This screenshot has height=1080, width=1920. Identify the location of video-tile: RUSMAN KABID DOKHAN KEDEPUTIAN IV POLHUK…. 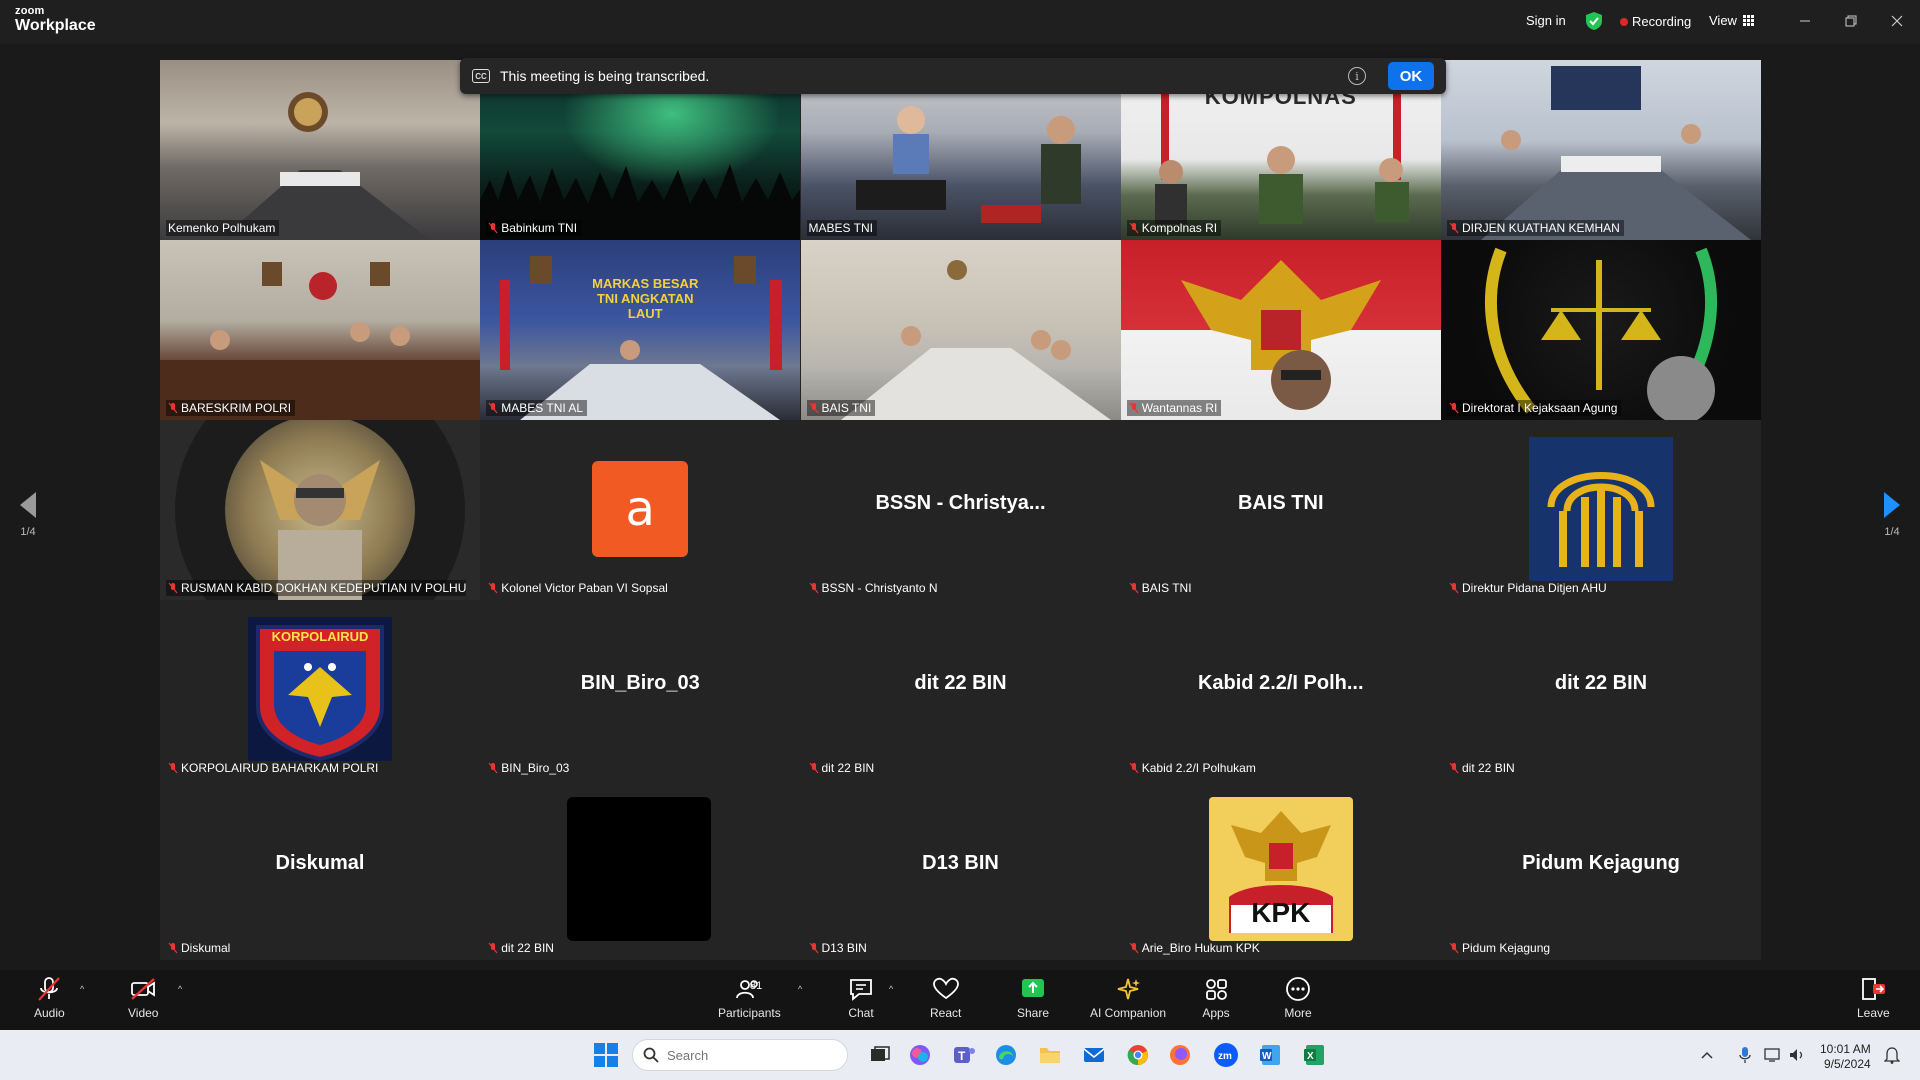
(320, 510).